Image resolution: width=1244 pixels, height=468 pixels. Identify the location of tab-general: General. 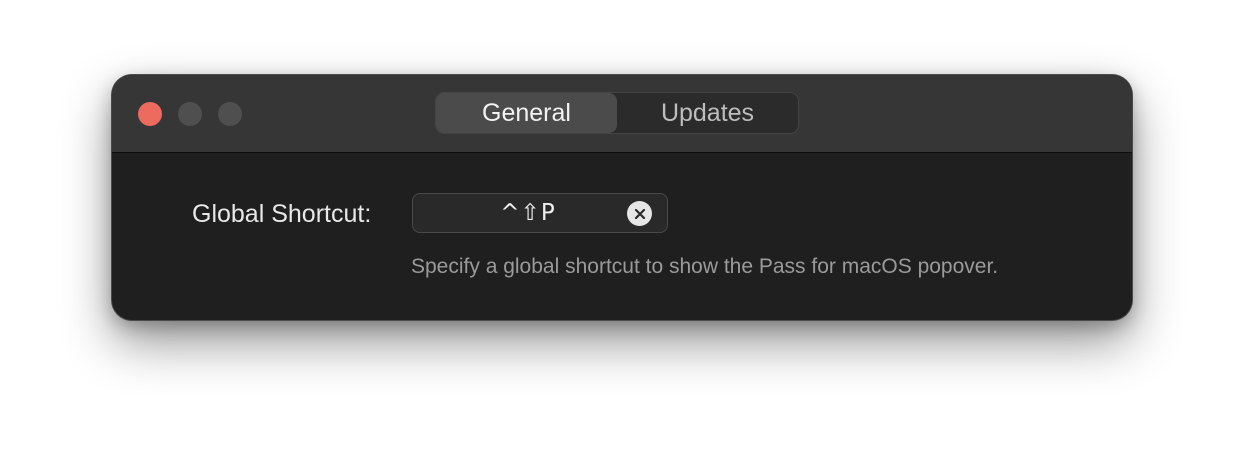
(526, 113).